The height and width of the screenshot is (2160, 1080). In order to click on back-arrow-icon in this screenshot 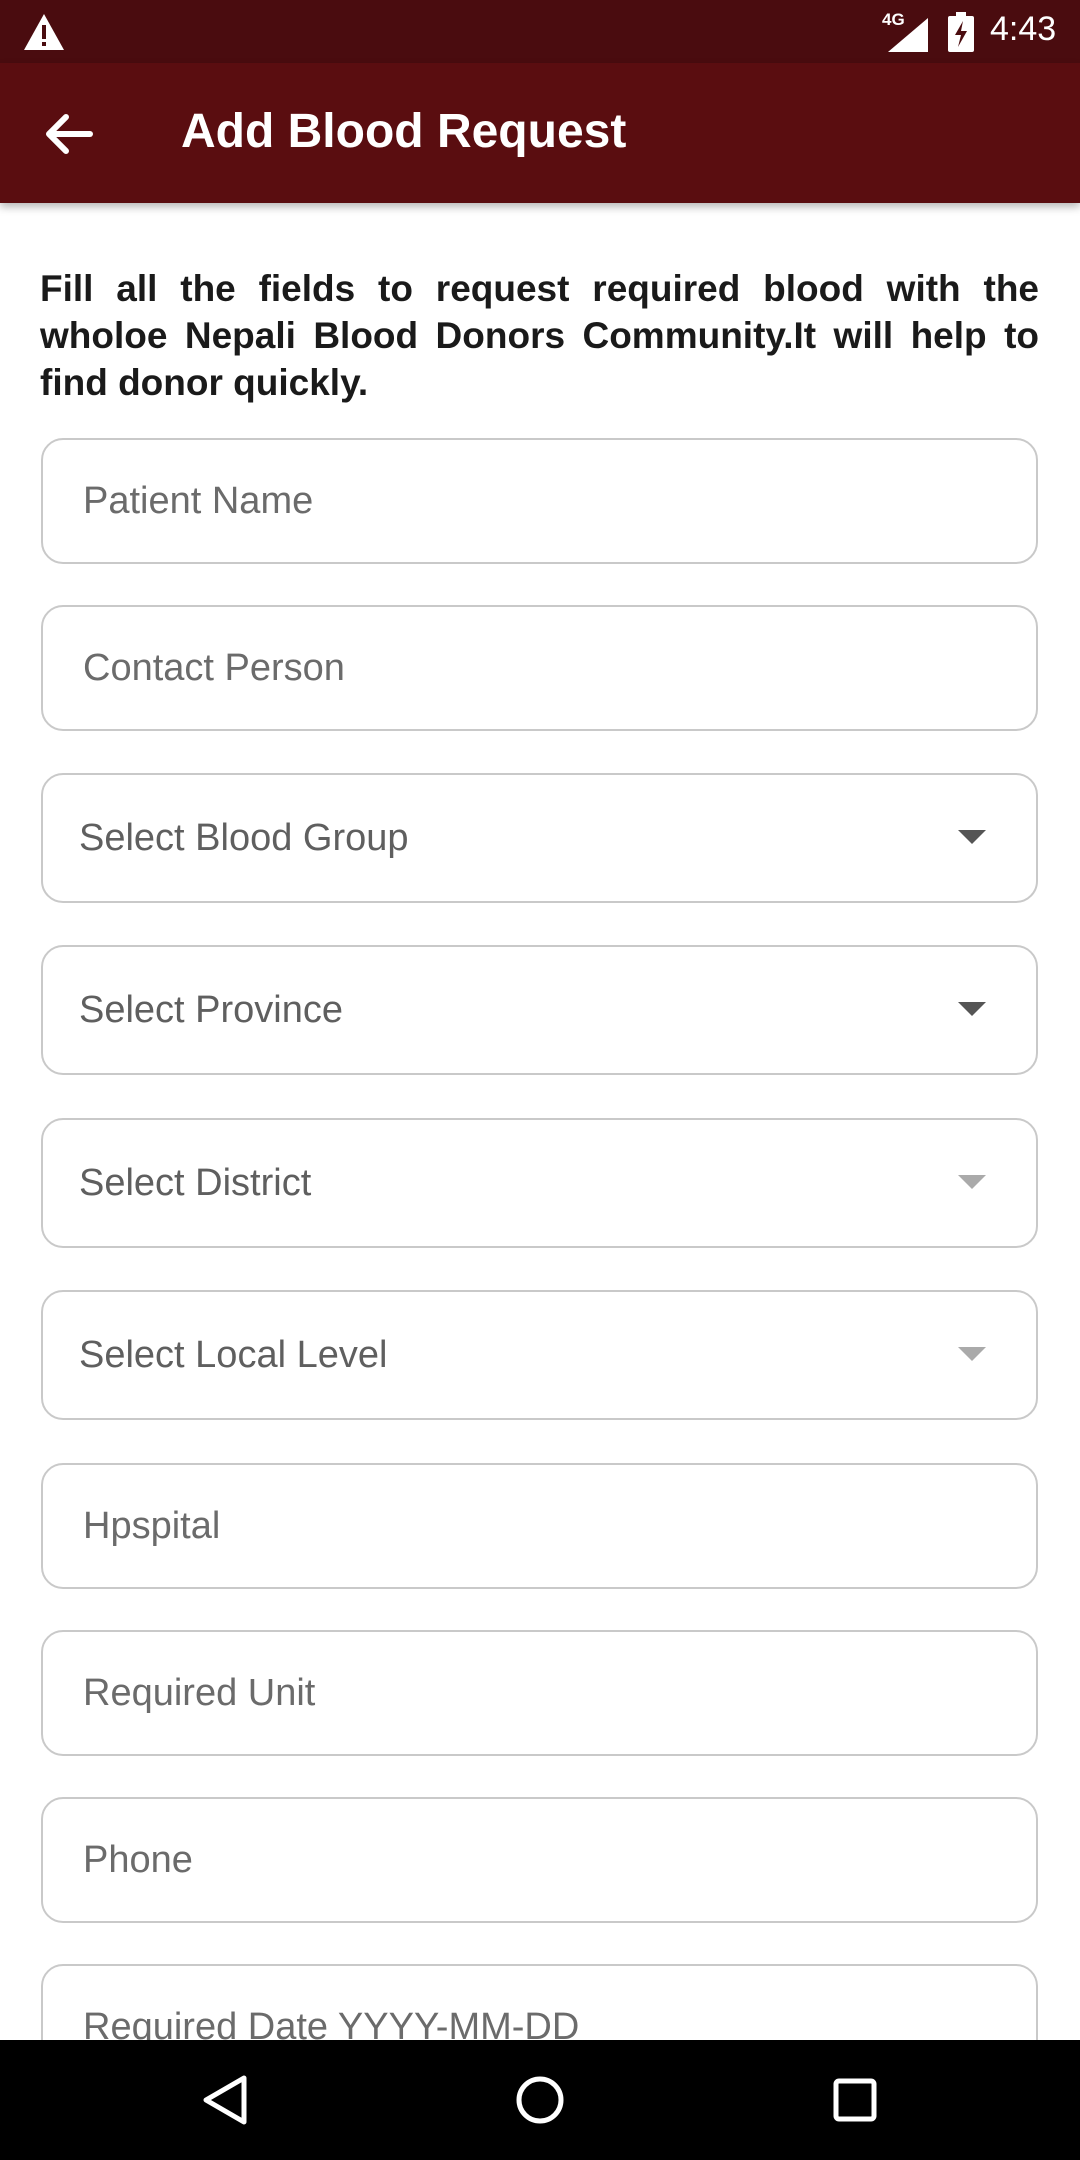, I will do `click(70, 134)`.